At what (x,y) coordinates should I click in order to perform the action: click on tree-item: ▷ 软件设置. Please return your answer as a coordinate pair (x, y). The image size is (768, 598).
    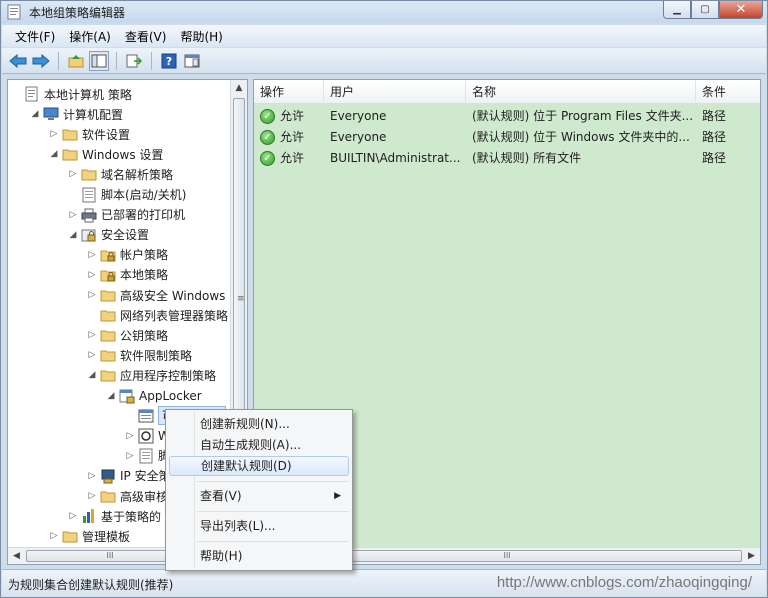
    Looking at the image, I should click on (89, 134).